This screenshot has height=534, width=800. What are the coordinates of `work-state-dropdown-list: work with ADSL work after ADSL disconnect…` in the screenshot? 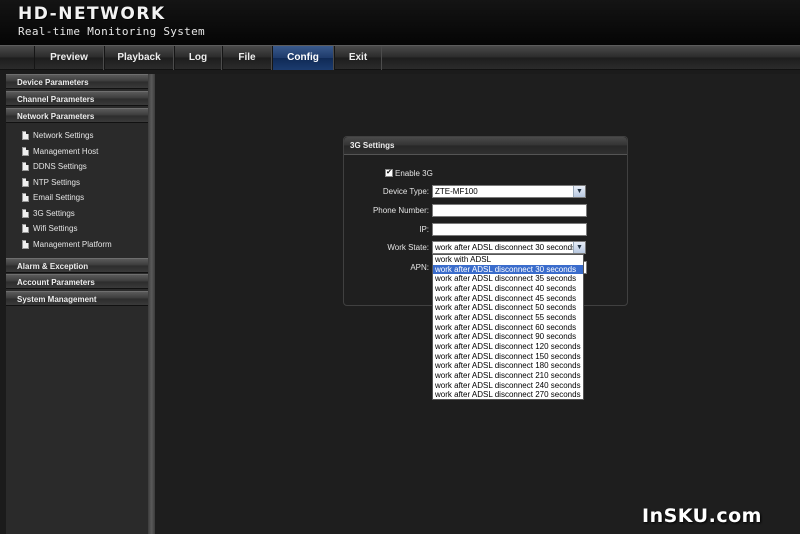 It's located at (508, 327).